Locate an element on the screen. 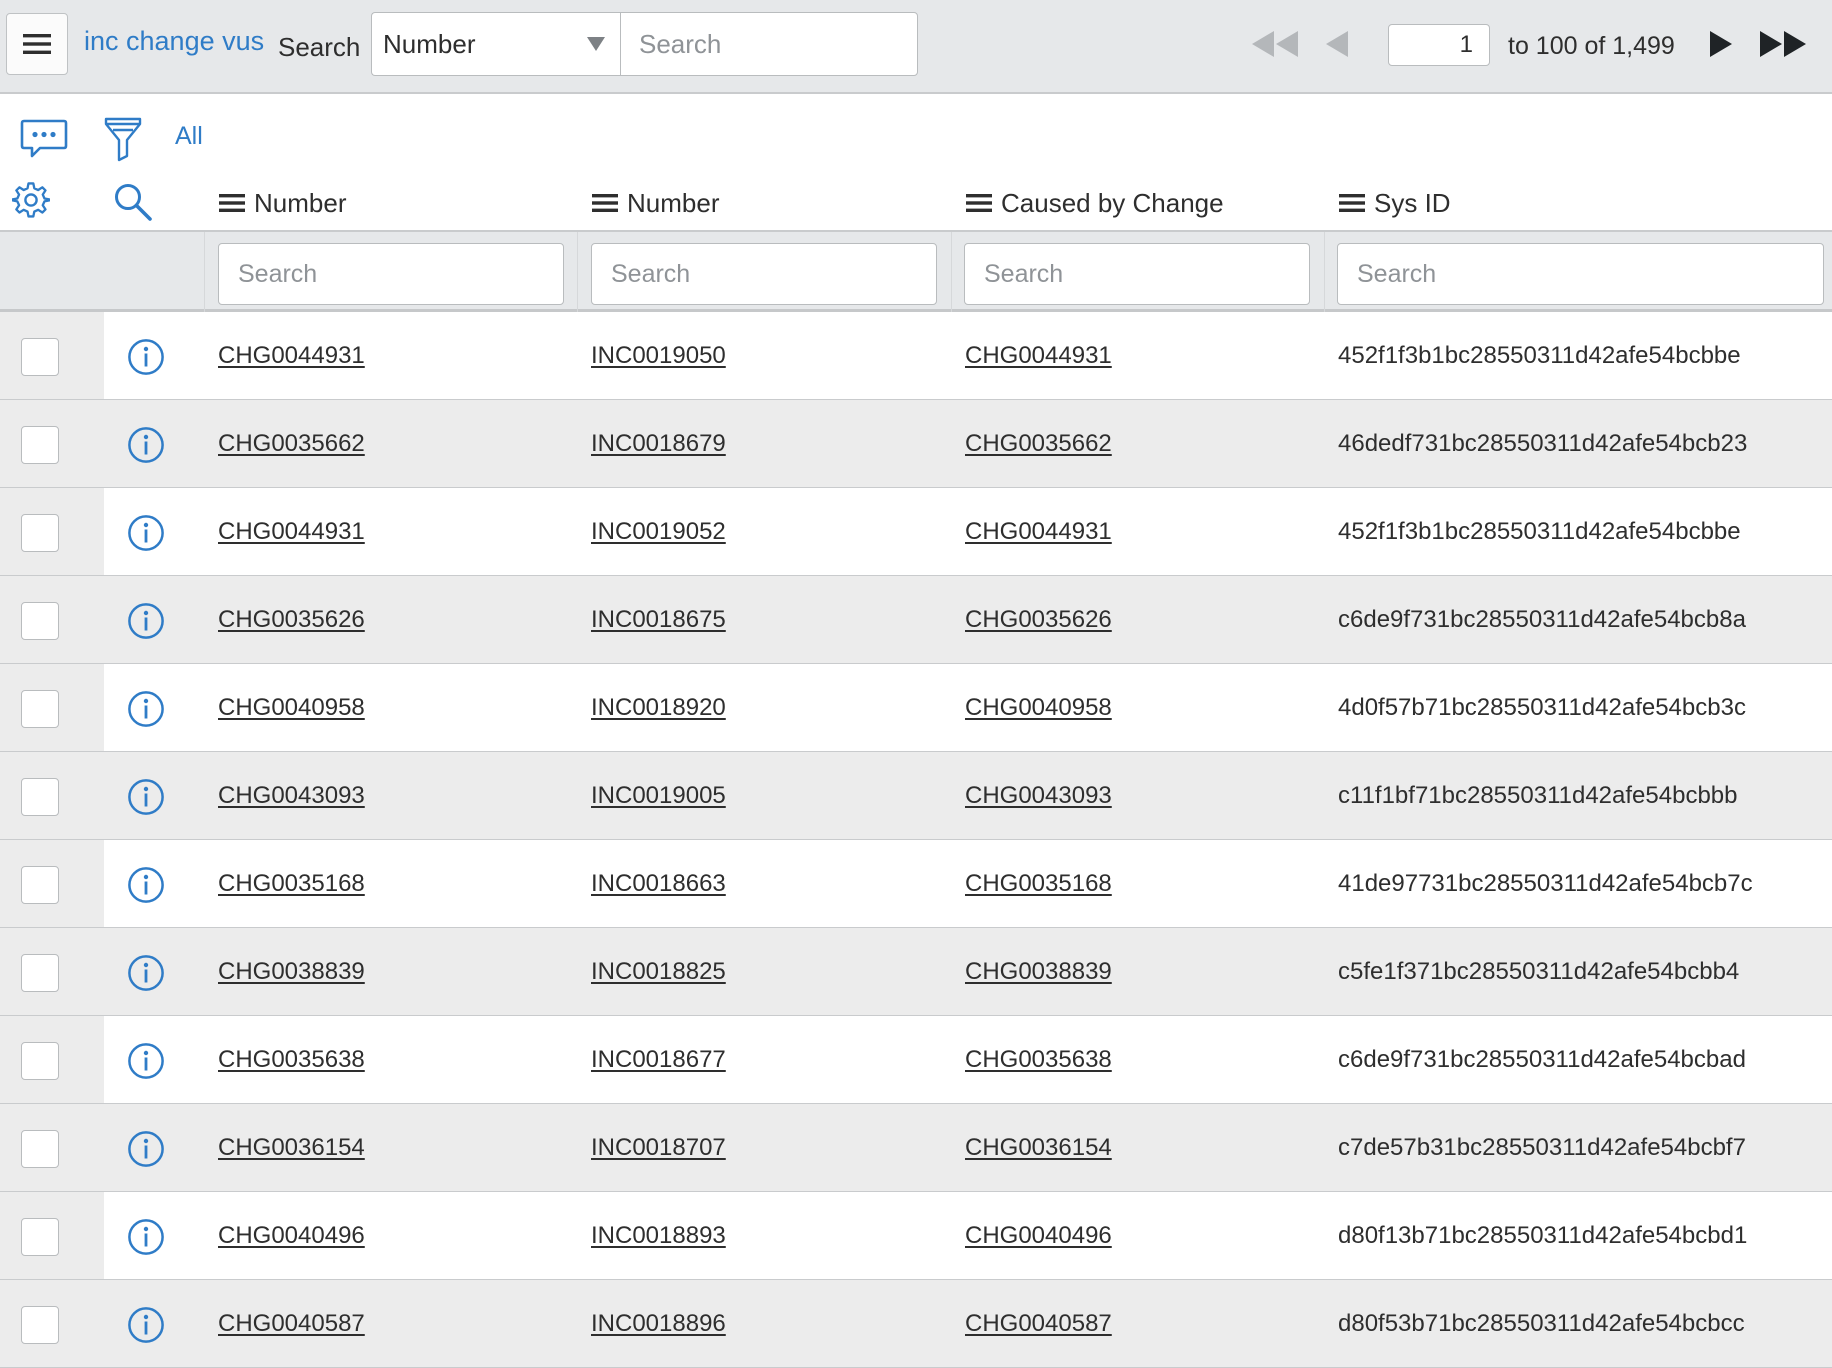 This screenshot has height=1368, width=1832. caused-by-change-link: CHG0040496 is located at coordinates (1038, 1236).